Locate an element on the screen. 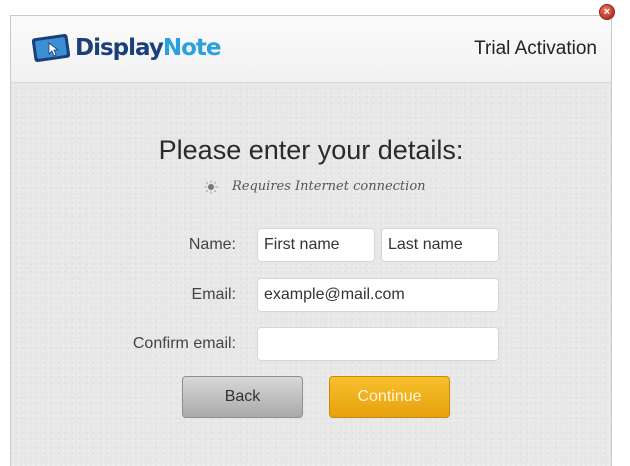 The image size is (630, 466). window-title: Trial Activation is located at coordinates (535, 48).